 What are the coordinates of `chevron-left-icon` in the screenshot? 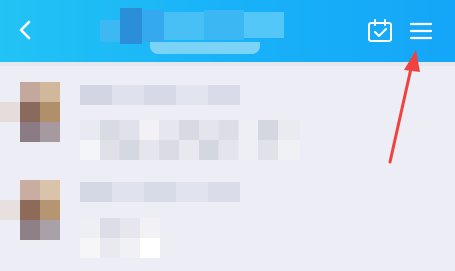 It's located at (25, 30).